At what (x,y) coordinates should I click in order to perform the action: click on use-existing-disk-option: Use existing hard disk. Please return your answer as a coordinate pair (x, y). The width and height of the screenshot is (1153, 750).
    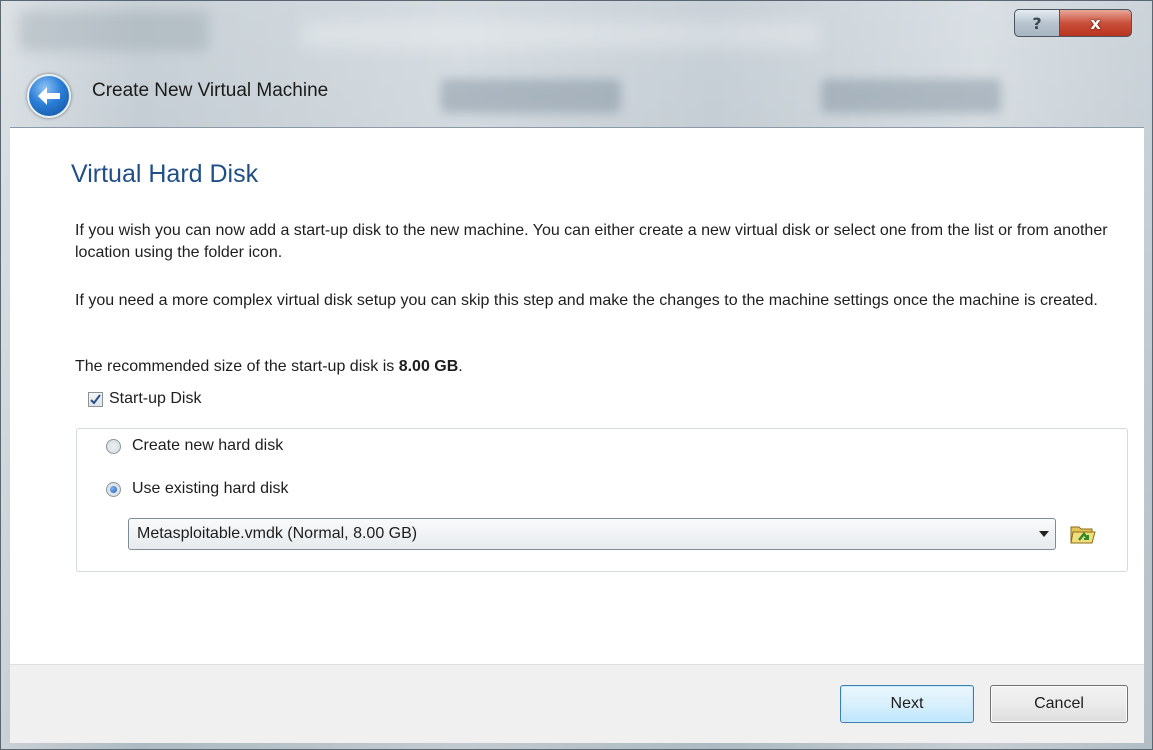
    Looking at the image, I should click on (197, 489).